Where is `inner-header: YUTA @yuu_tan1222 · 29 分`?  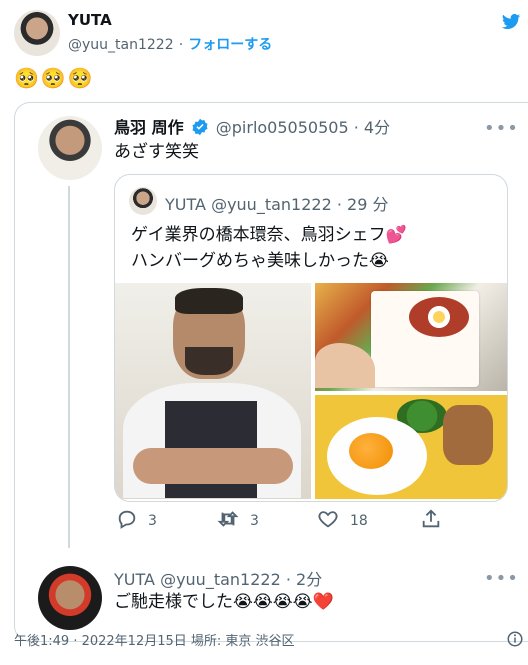 inner-header: YUTA @yuu_tan1222 · 29 分 is located at coordinates (276, 203).